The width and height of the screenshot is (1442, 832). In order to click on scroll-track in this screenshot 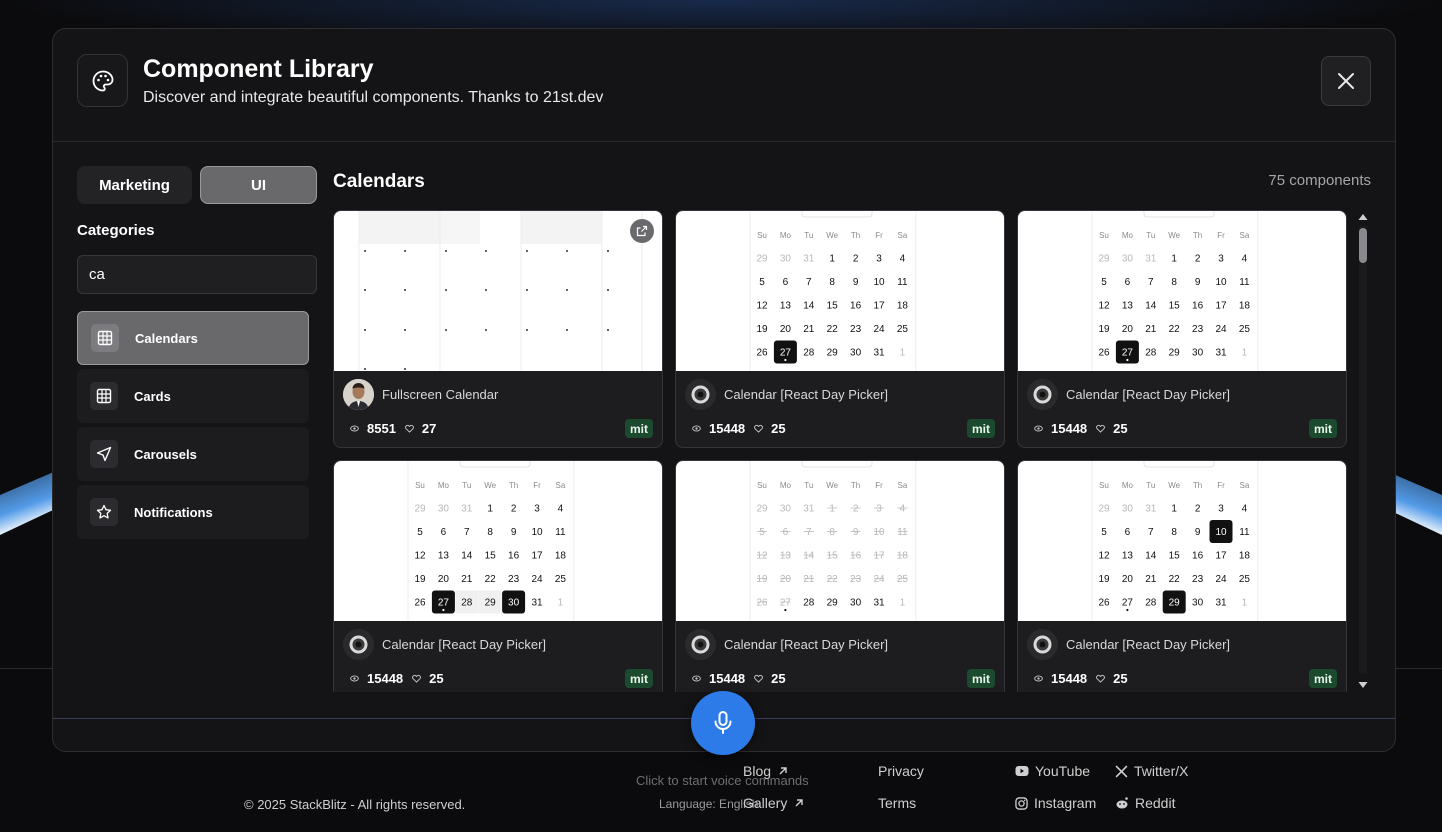, I will do `click(1363, 450)`.